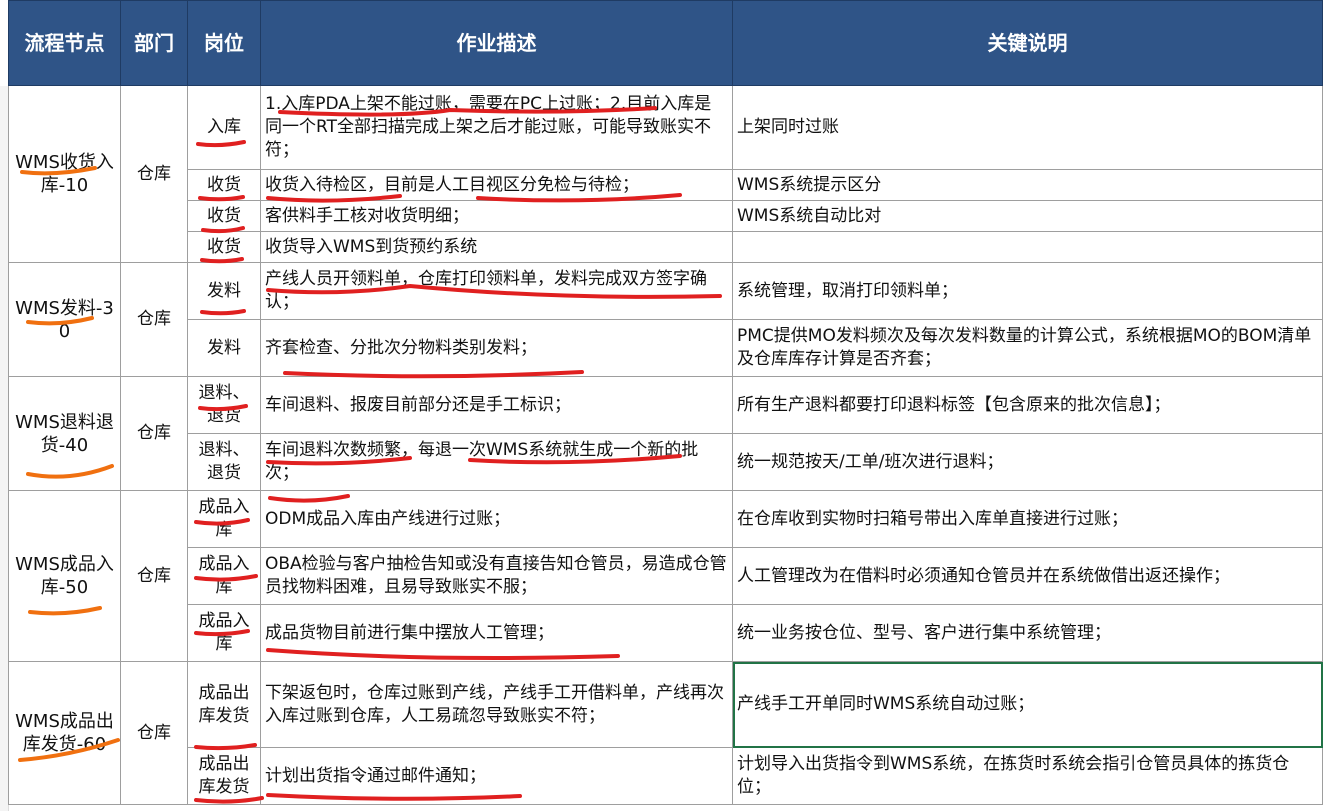  Describe the element at coordinates (224, 127) in the screenshot. I see `post-cell: 入库` at that location.